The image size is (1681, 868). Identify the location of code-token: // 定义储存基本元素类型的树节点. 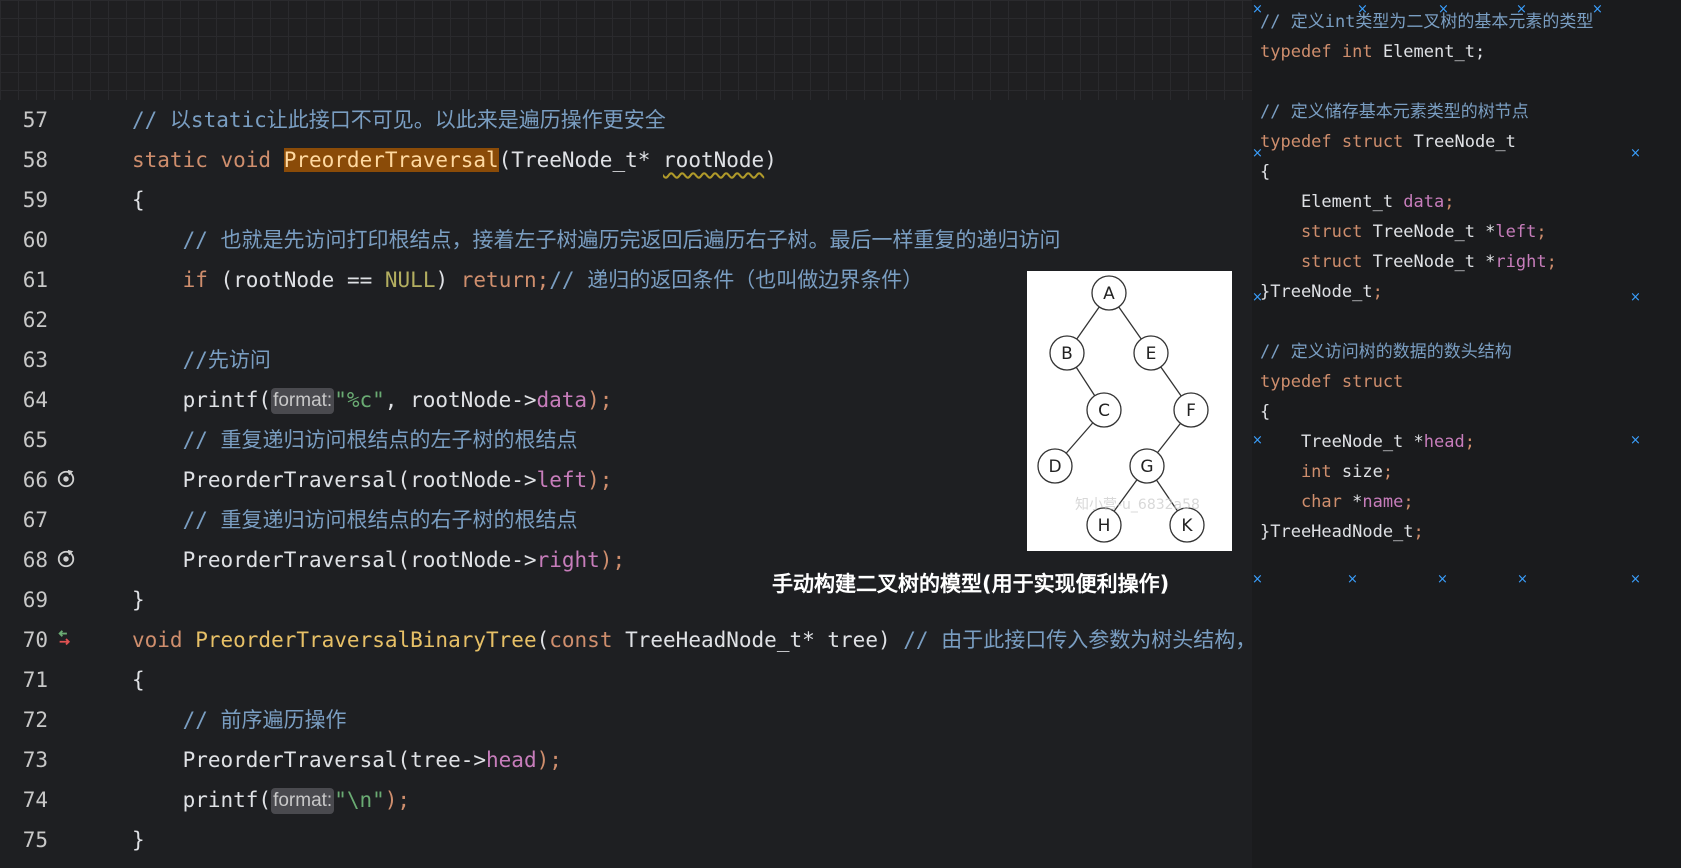
(1394, 112).